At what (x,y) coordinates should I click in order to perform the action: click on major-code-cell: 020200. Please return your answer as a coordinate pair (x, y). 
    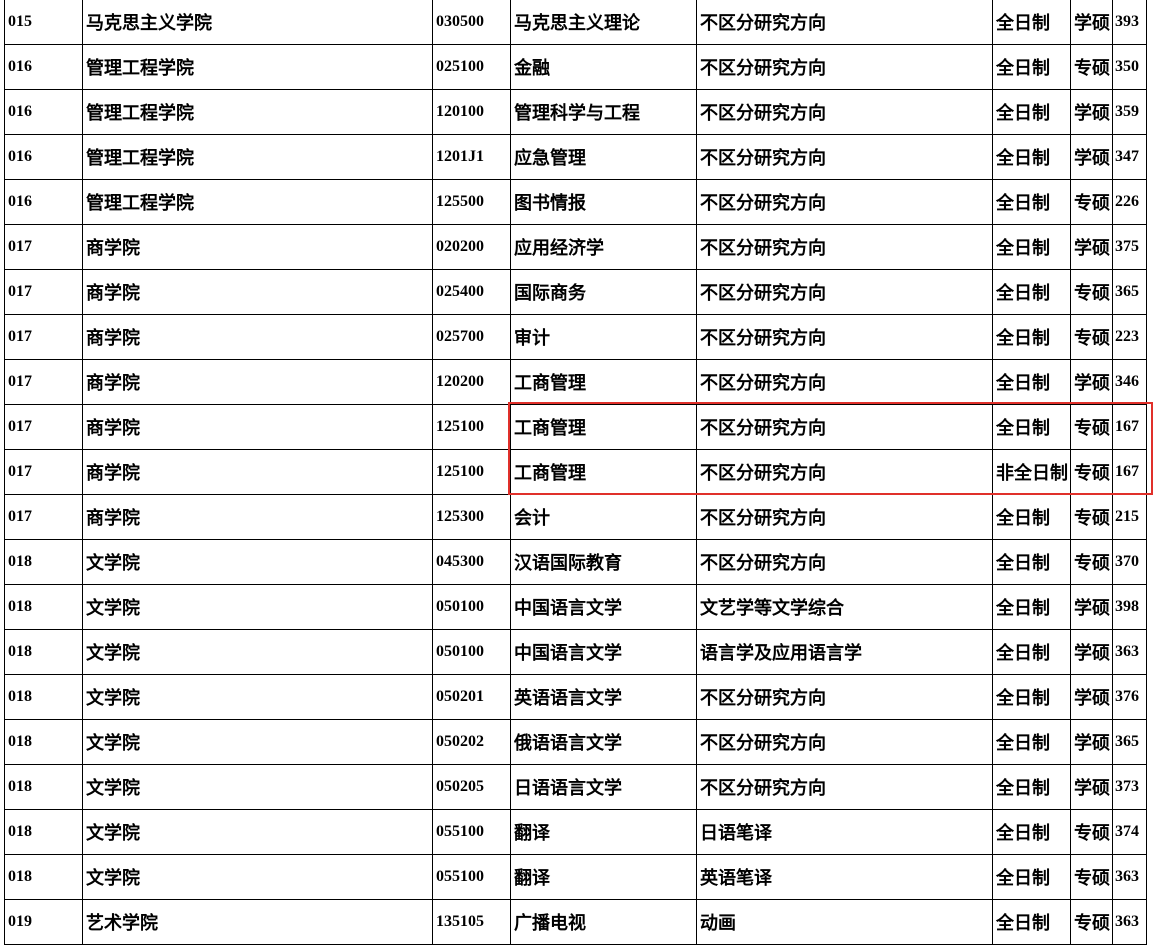
    Looking at the image, I should click on (471, 247).